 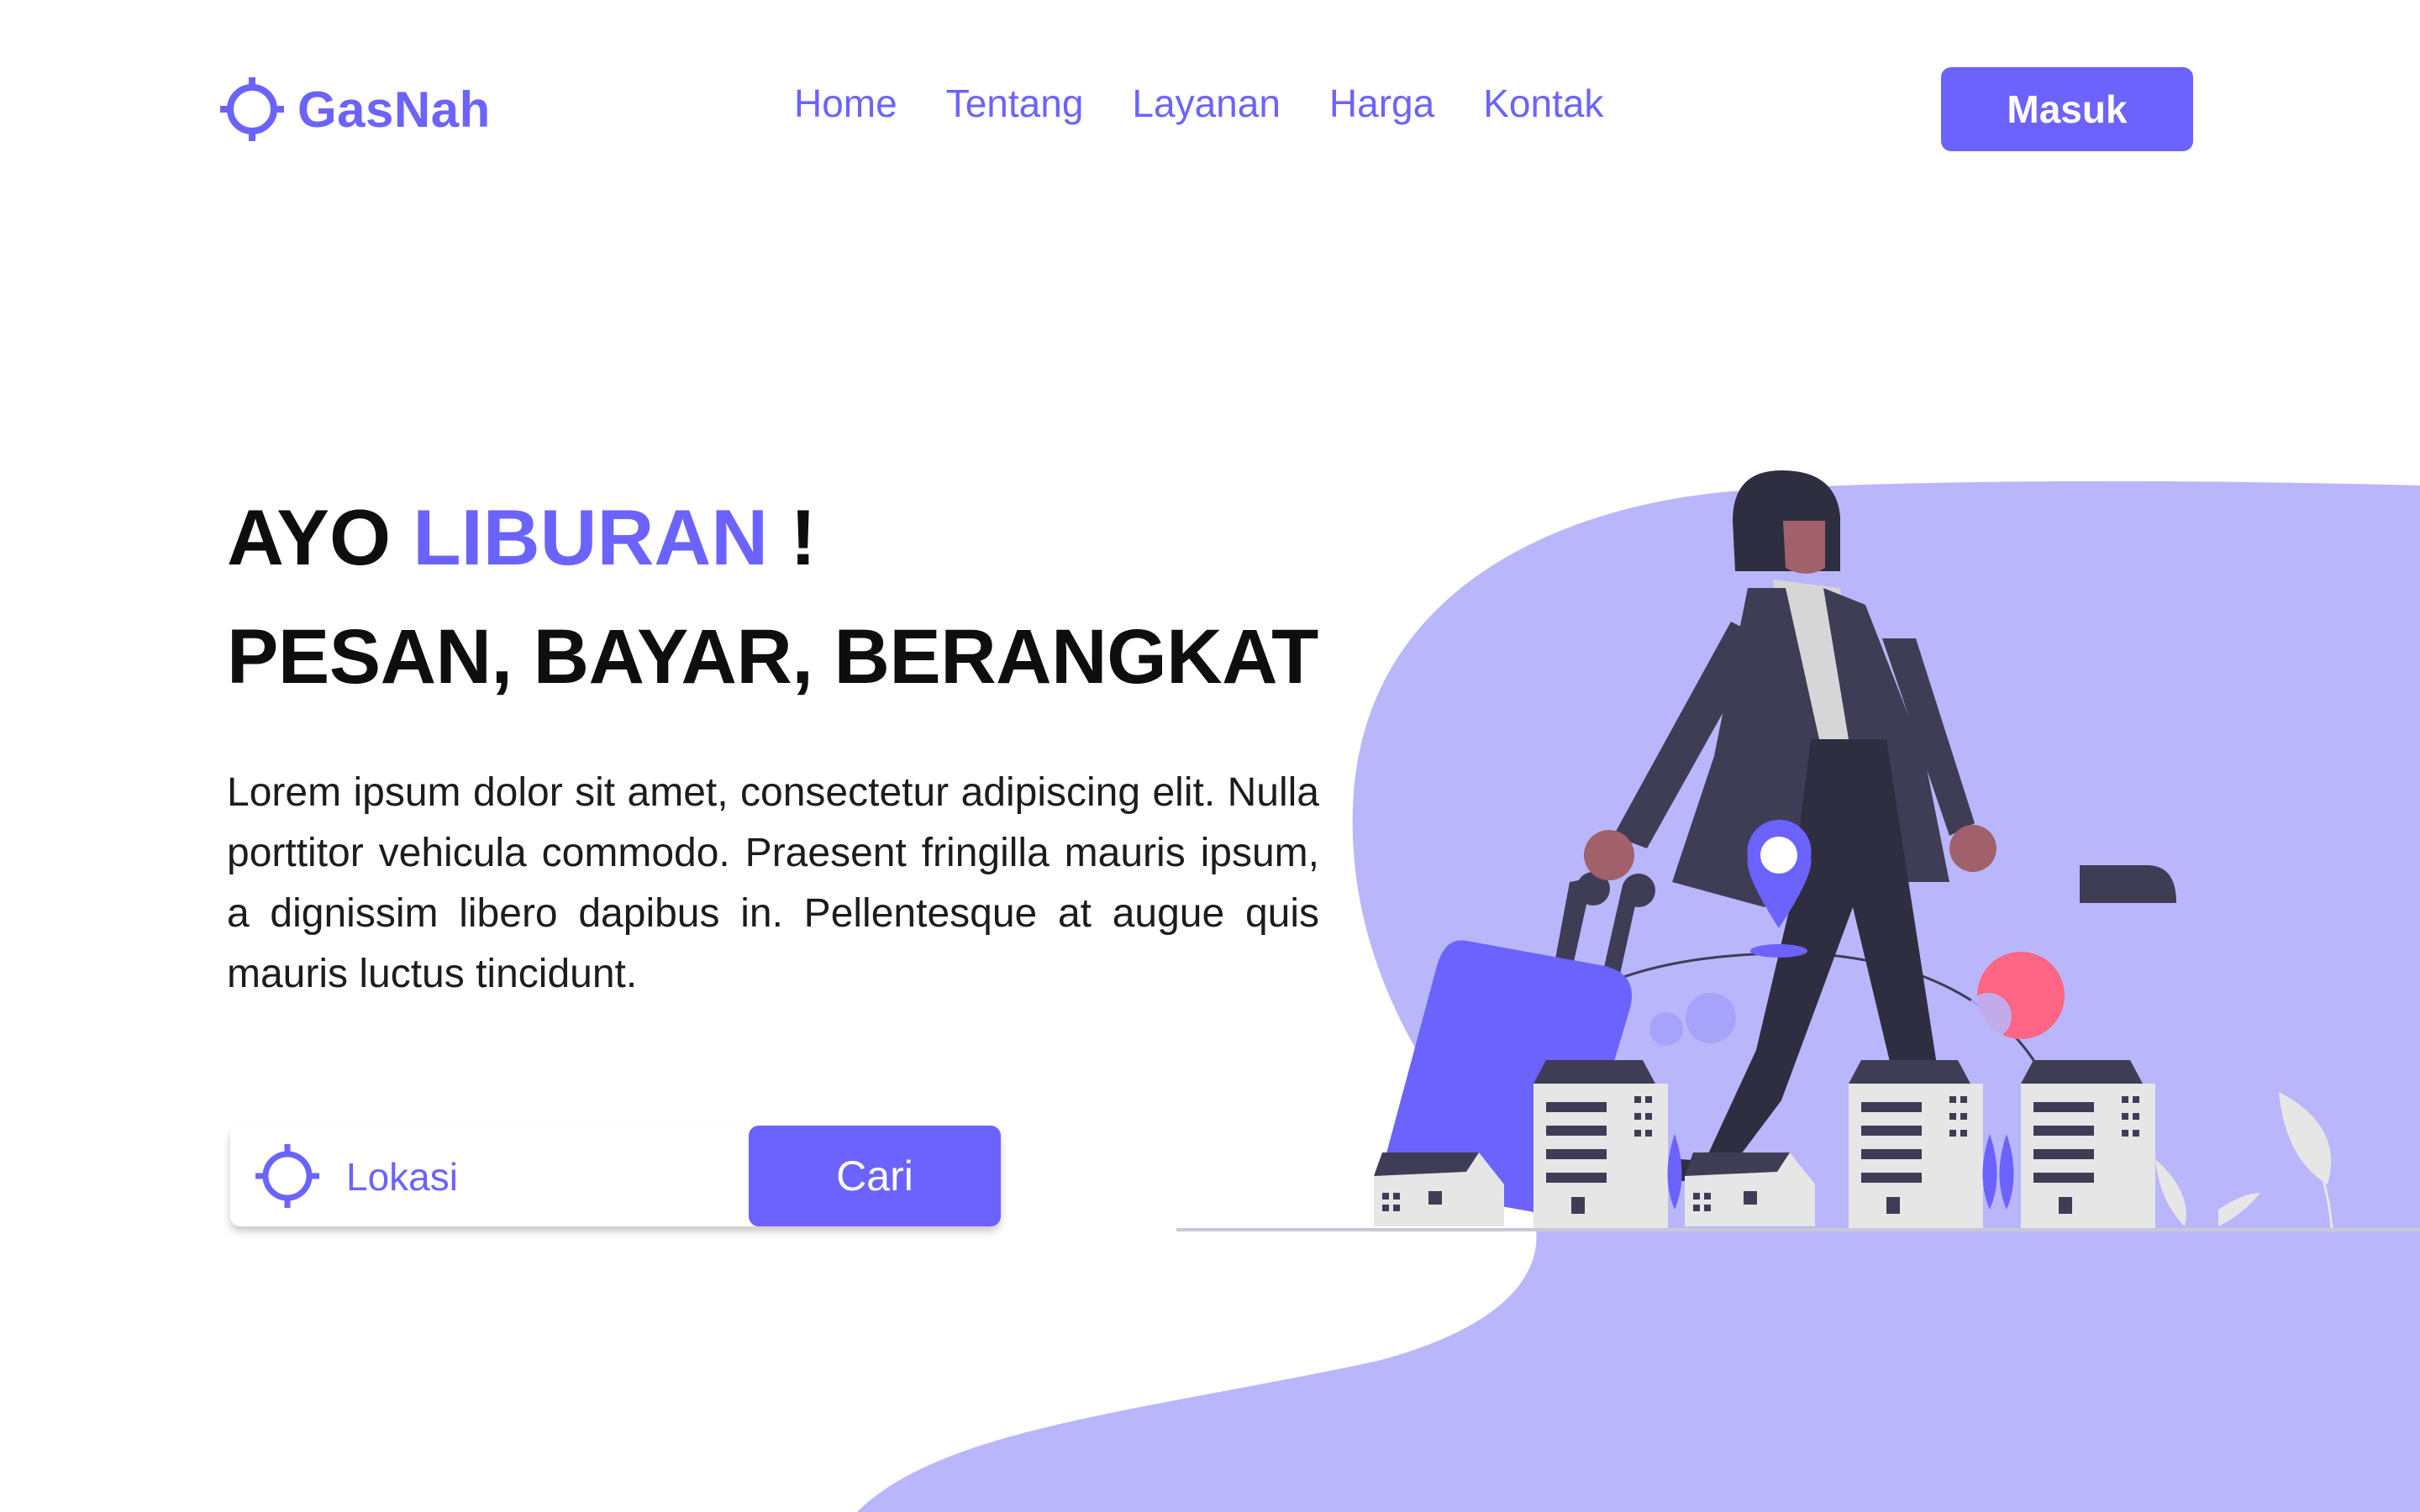 What do you see at coordinates (2128, 884) in the screenshot?
I see `dark-tab-shape` at bounding box center [2128, 884].